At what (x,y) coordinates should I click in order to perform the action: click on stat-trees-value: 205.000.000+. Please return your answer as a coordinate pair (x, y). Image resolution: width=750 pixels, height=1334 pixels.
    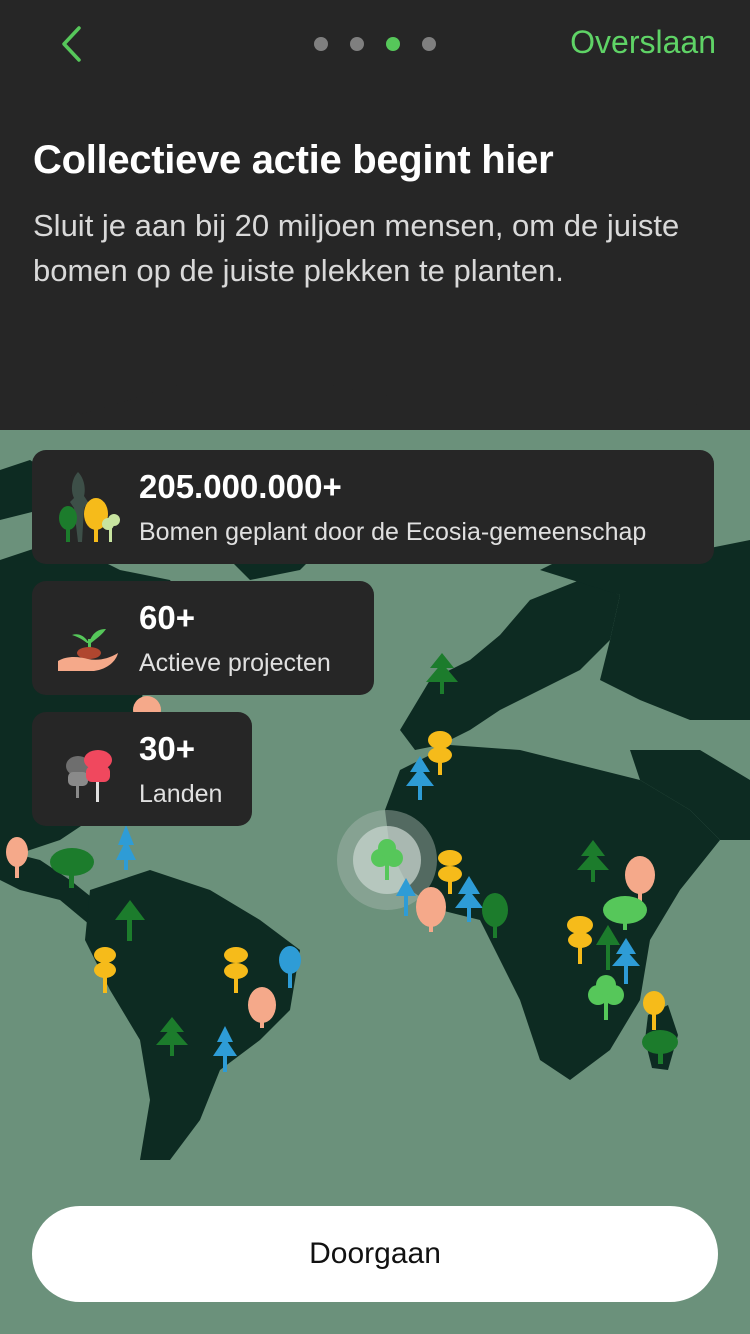
    Looking at the image, I should click on (240, 486).